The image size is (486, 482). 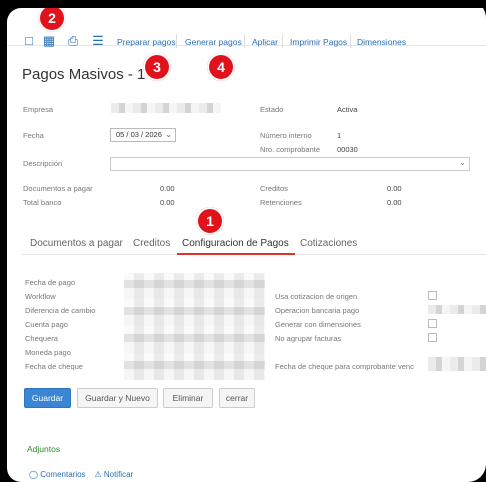 What do you see at coordinates (213, 42) in the screenshot?
I see `generar-pagos-link: Generar pagos` at bounding box center [213, 42].